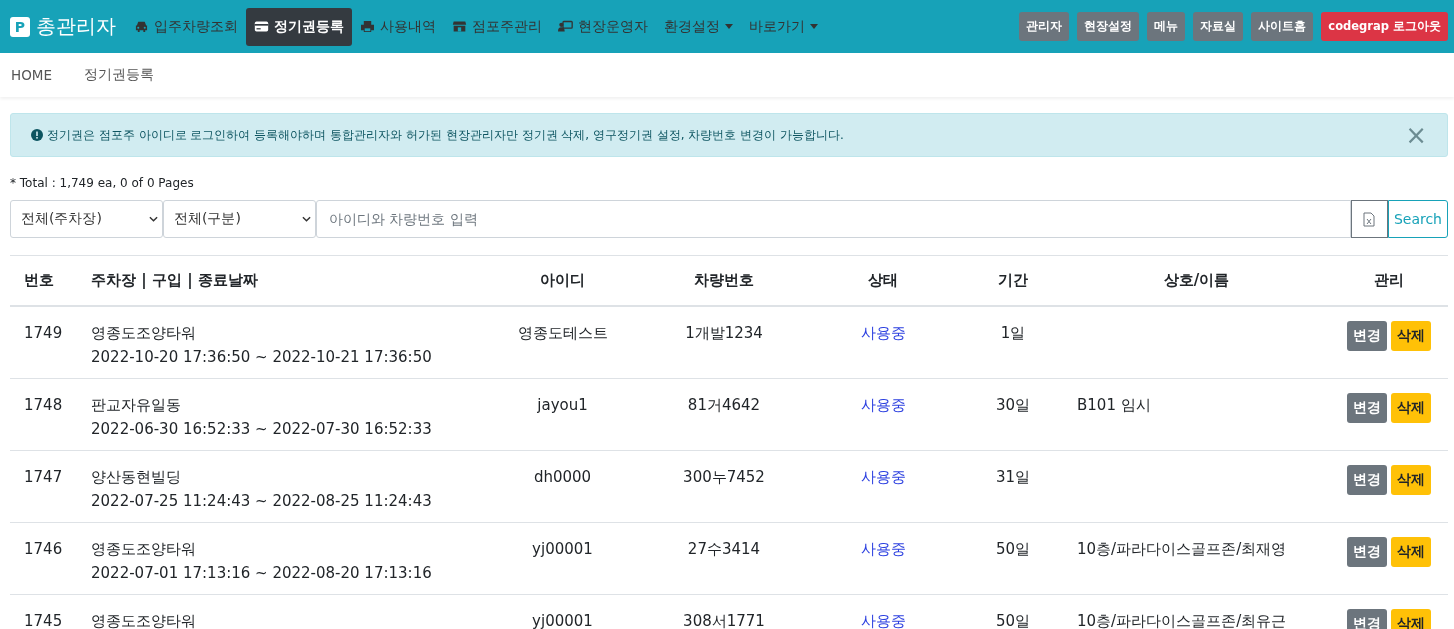  Describe the element at coordinates (1166, 26) in the screenshot. I see `nav-button: 메뉴` at that location.